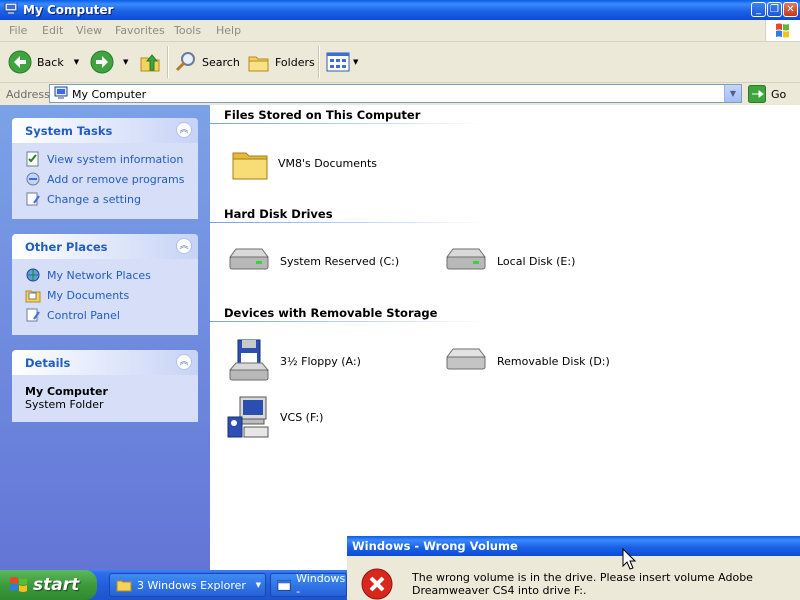  What do you see at coordinates (327, 163) in the screenshot?
I see `folder-label: VM8's Documents` at bounding box center [327, 163].